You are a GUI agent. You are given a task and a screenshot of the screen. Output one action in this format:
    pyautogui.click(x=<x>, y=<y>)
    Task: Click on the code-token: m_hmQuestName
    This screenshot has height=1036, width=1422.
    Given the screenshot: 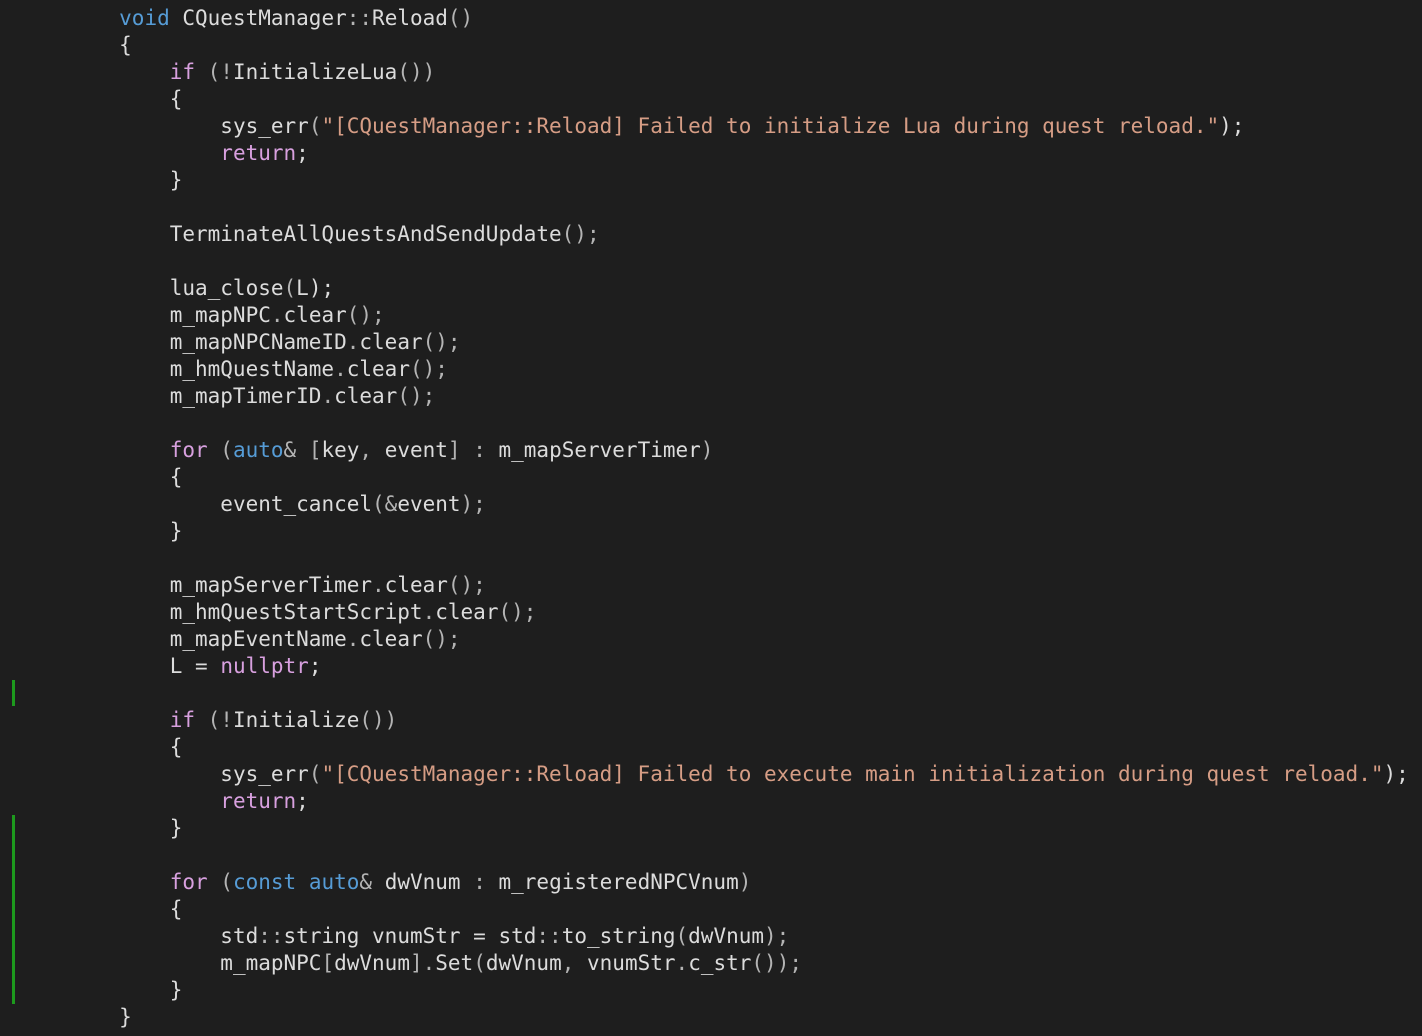 What is the action you would take?
    pyautogui.click(x=252, y=369)
    